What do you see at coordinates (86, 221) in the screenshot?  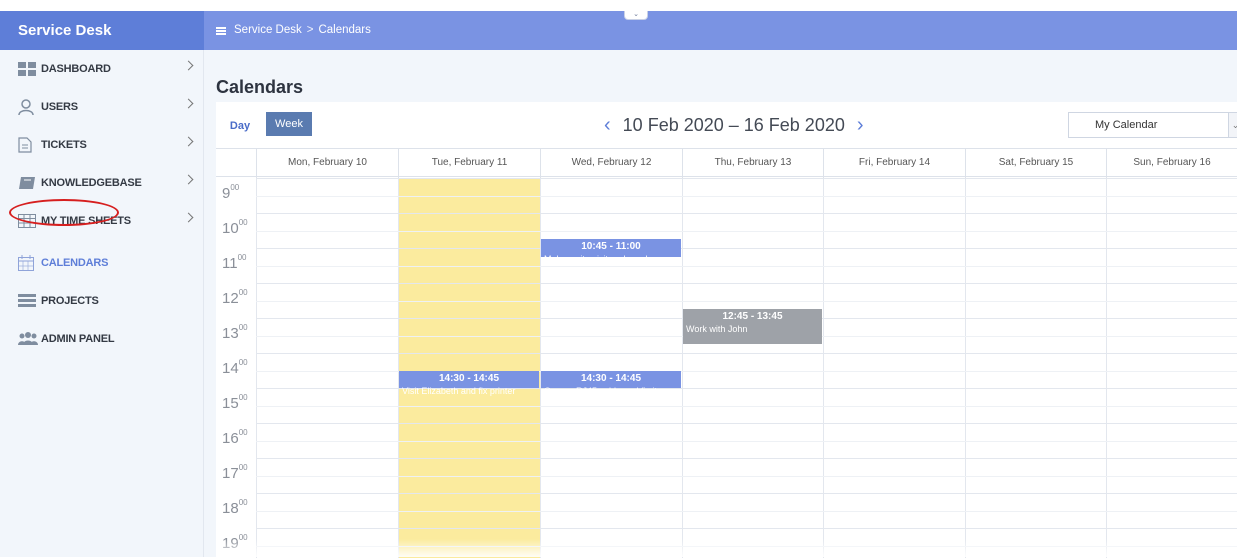 I see `sidebar-item-label: MY TIME SHEETS` at bounding box center [86, 221].